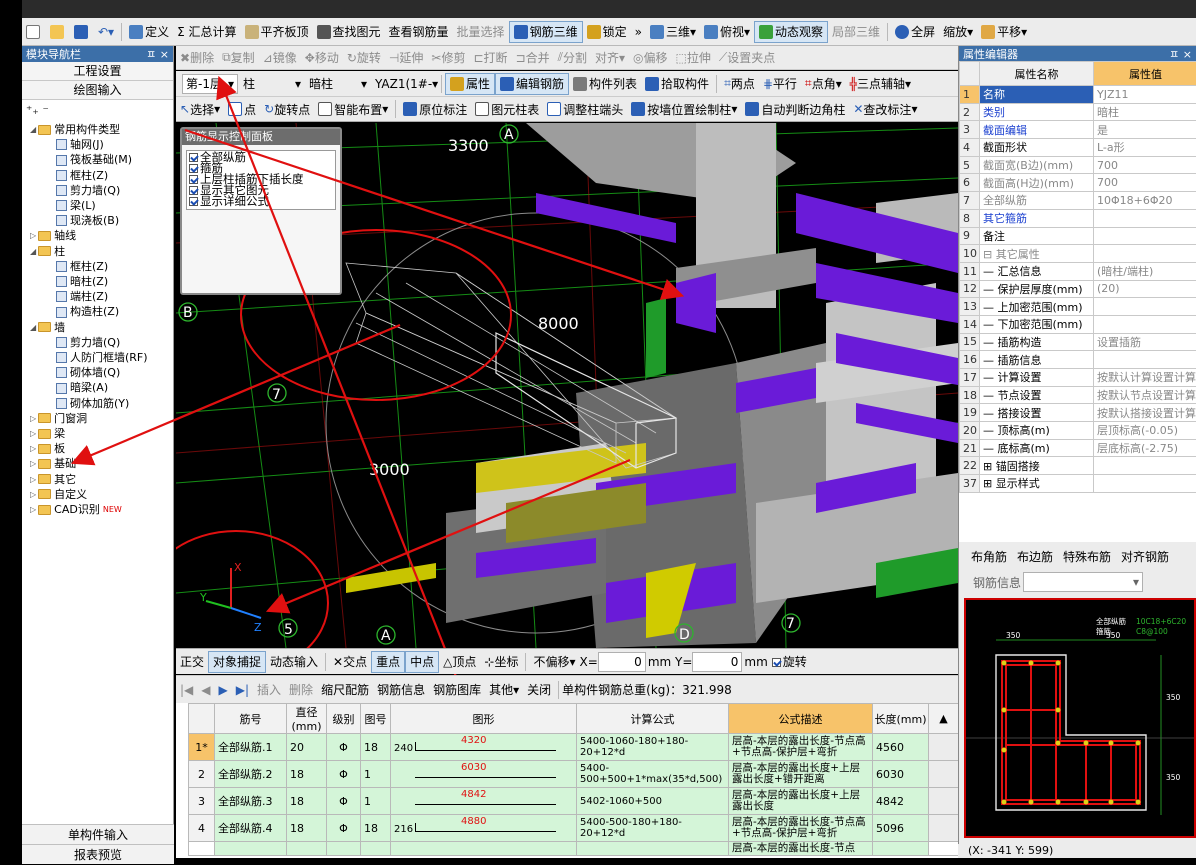 Image resolution: width=1196 pixels, height=865 pixels. What do you see at coordinates (1078, 254) in the screenshot?
I see `property-row: 10⊟ 其它属性` at bounding box center [1078, 254].